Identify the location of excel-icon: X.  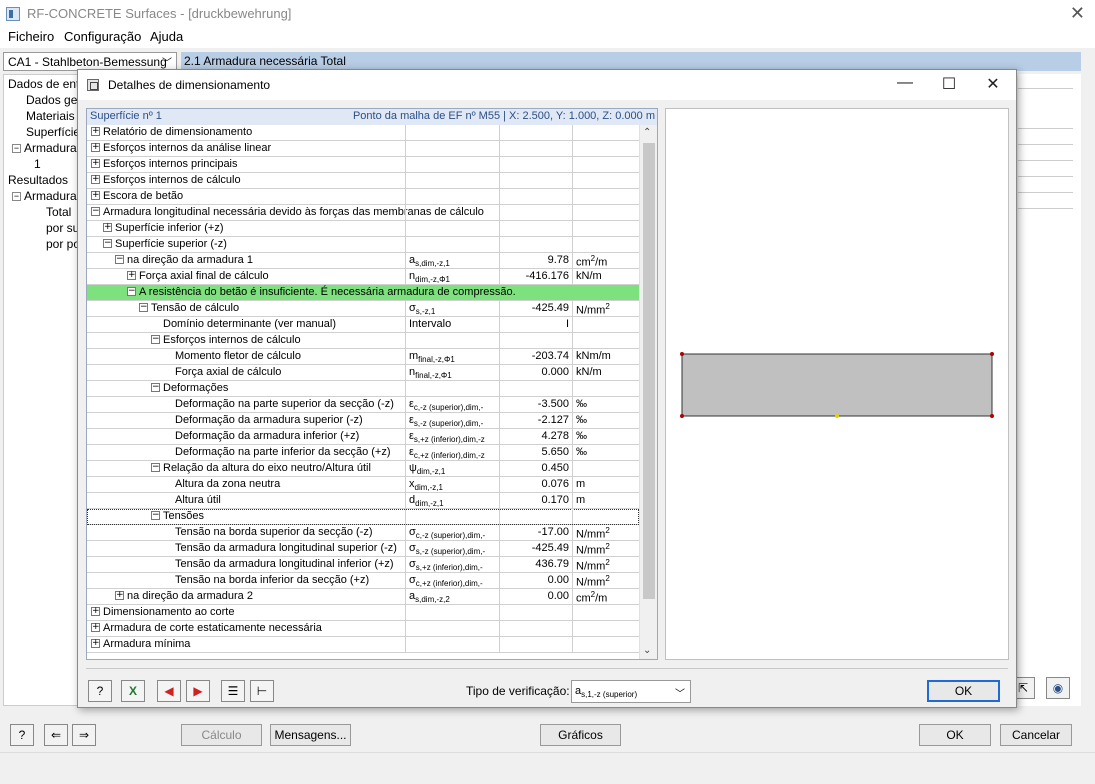
(133, 691).